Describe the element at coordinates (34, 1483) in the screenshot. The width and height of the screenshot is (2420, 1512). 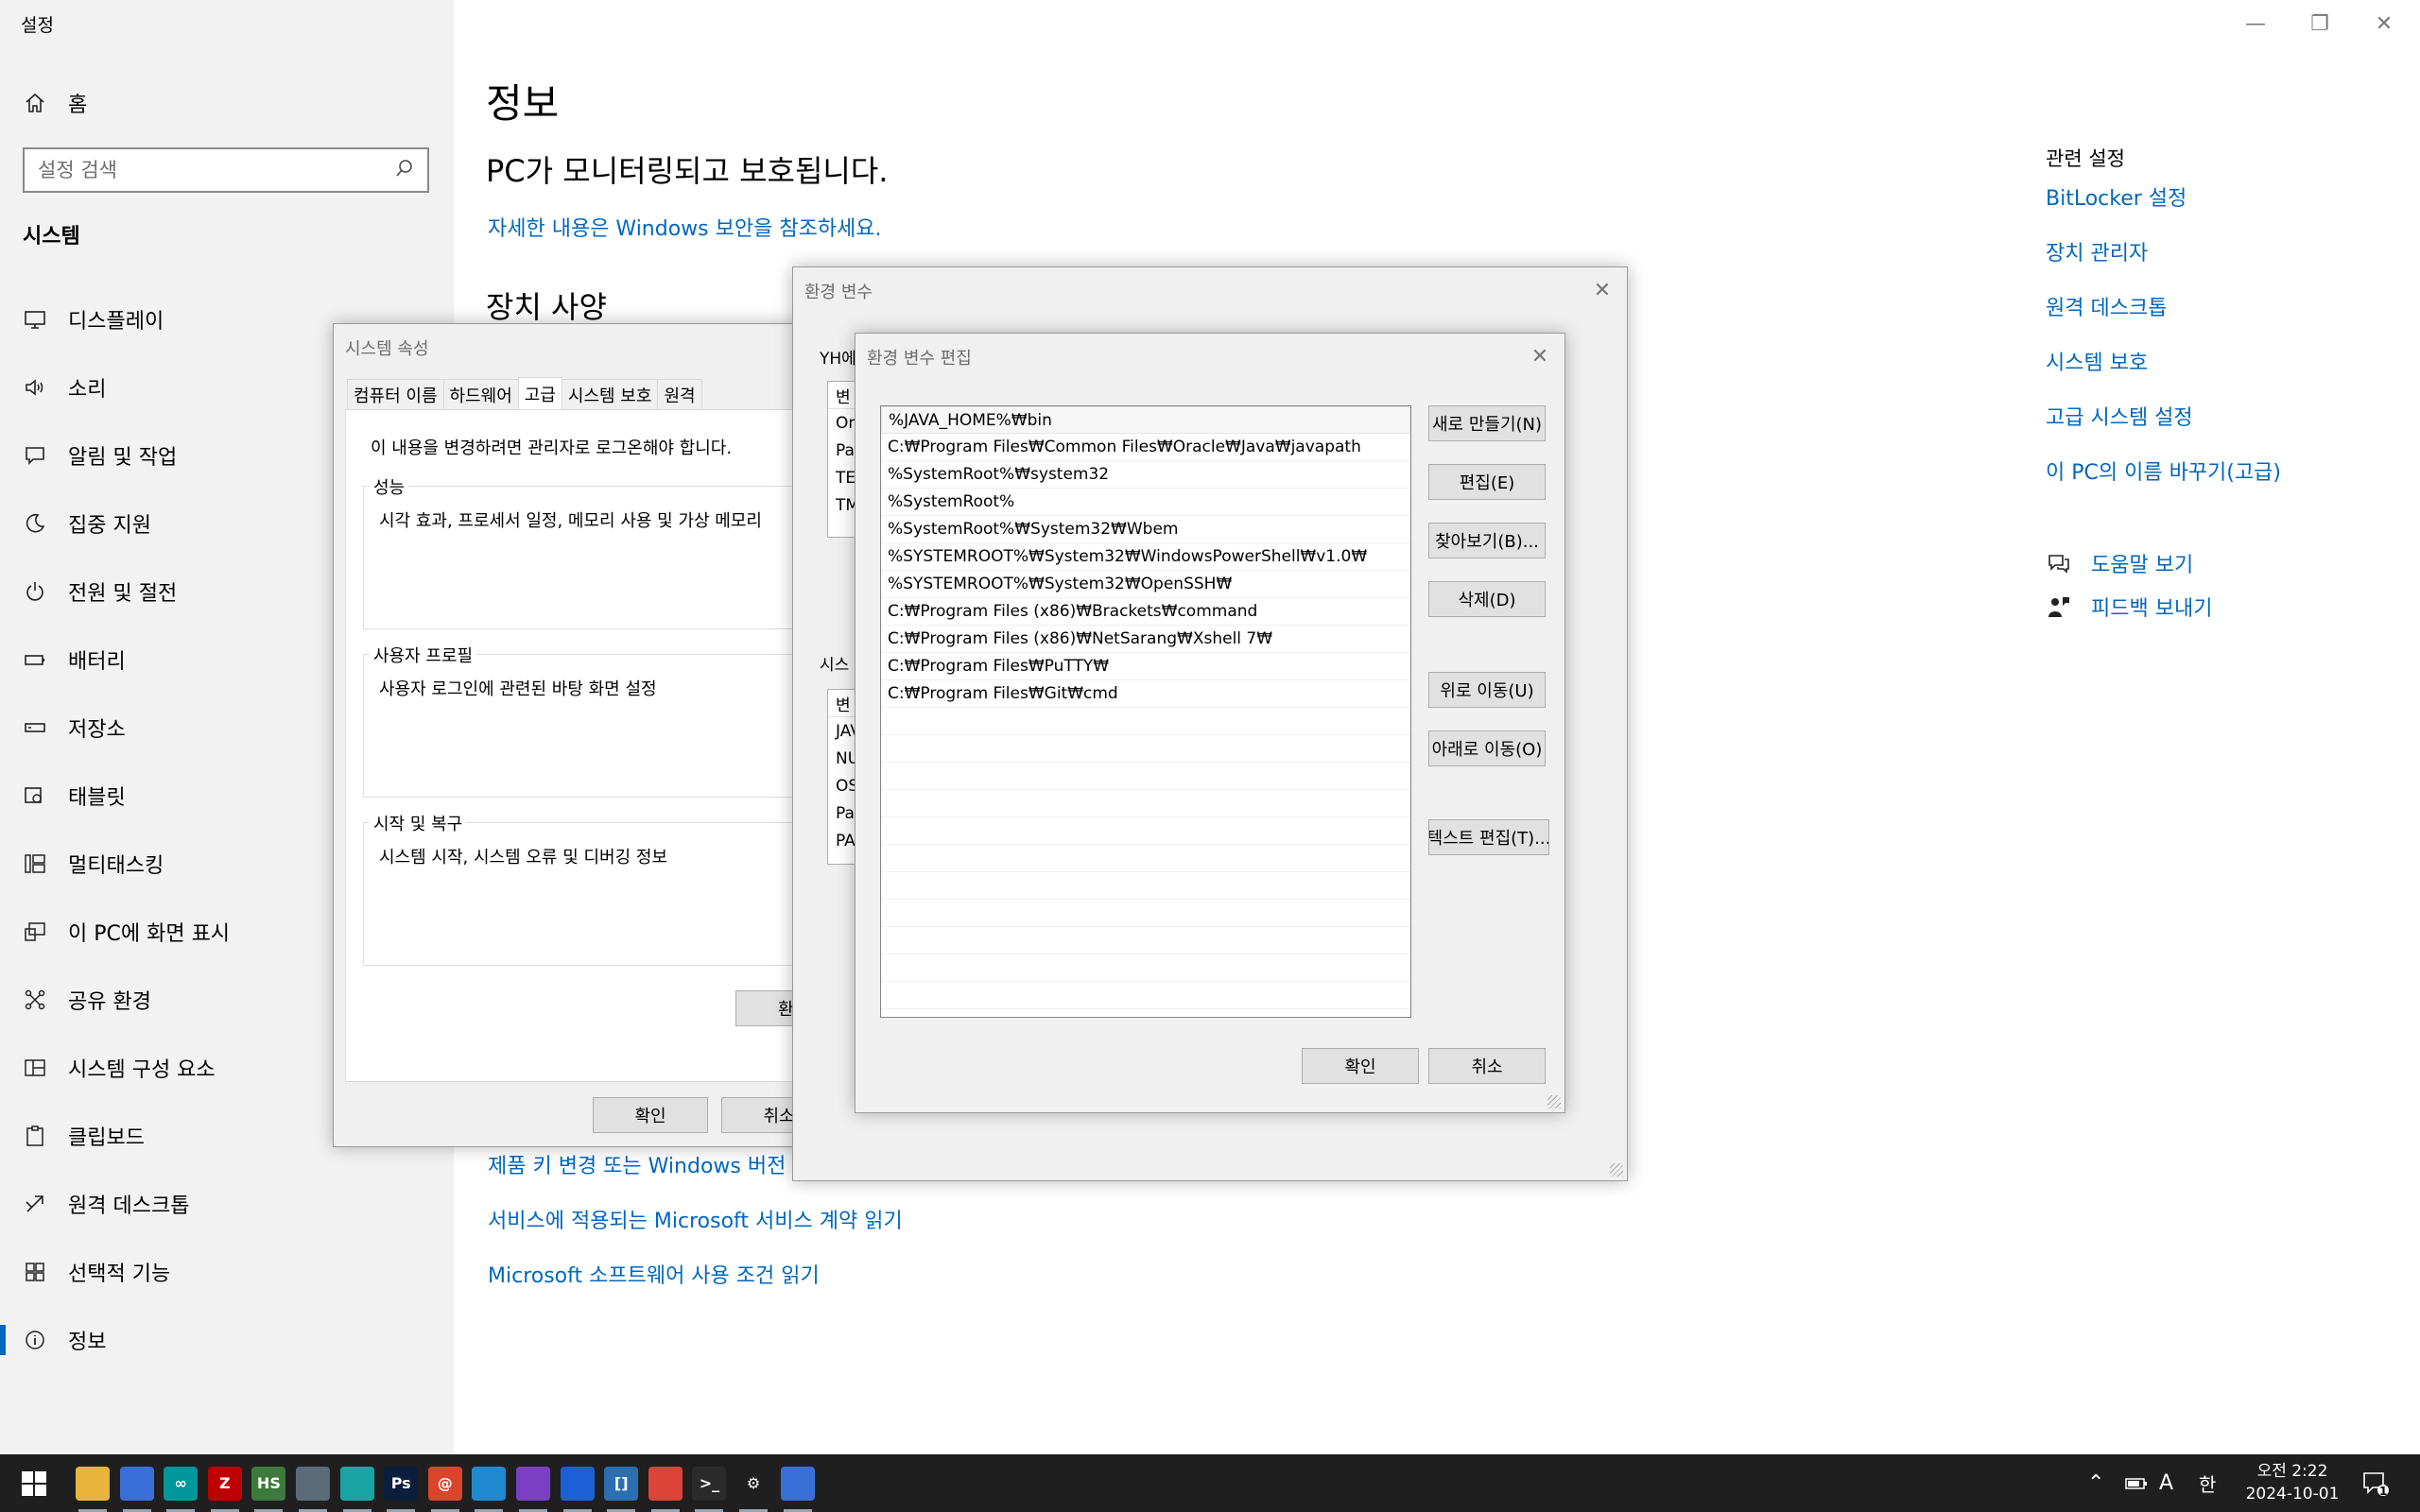
I see `start-button` at that location.